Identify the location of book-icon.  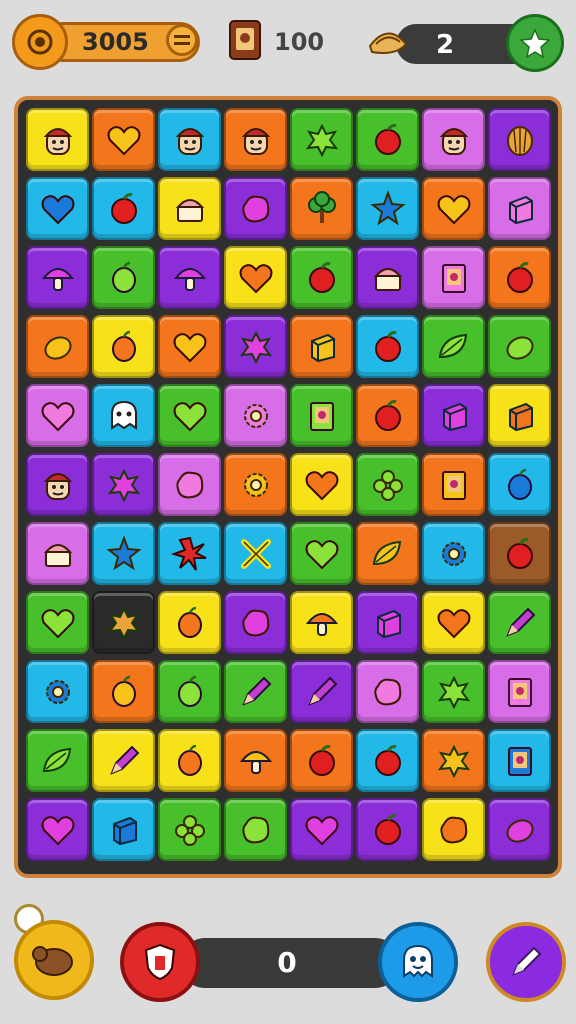
(453, 278).